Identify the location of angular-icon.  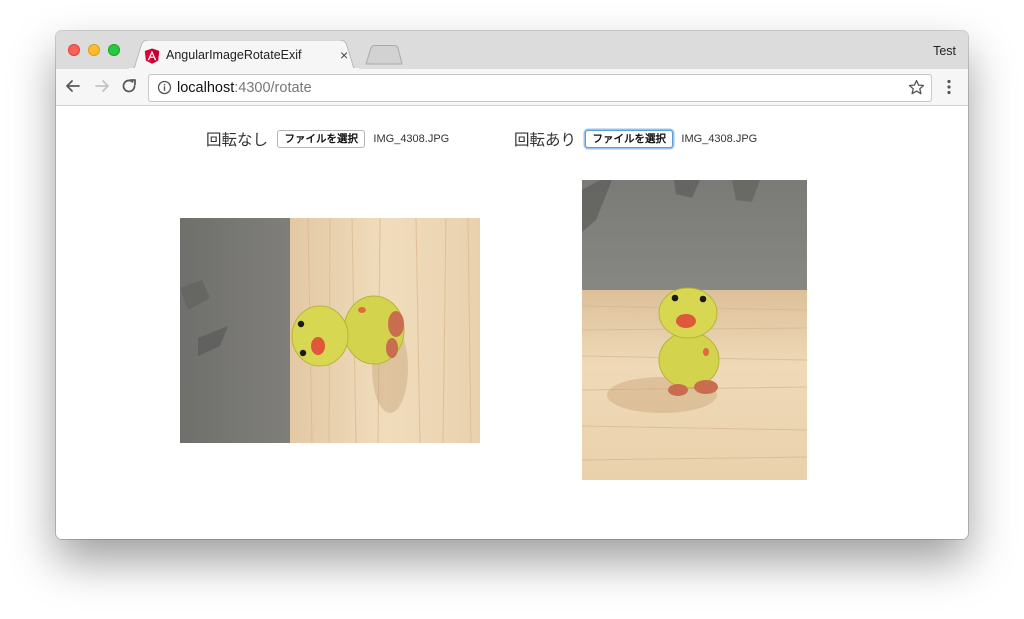
(152, 56).